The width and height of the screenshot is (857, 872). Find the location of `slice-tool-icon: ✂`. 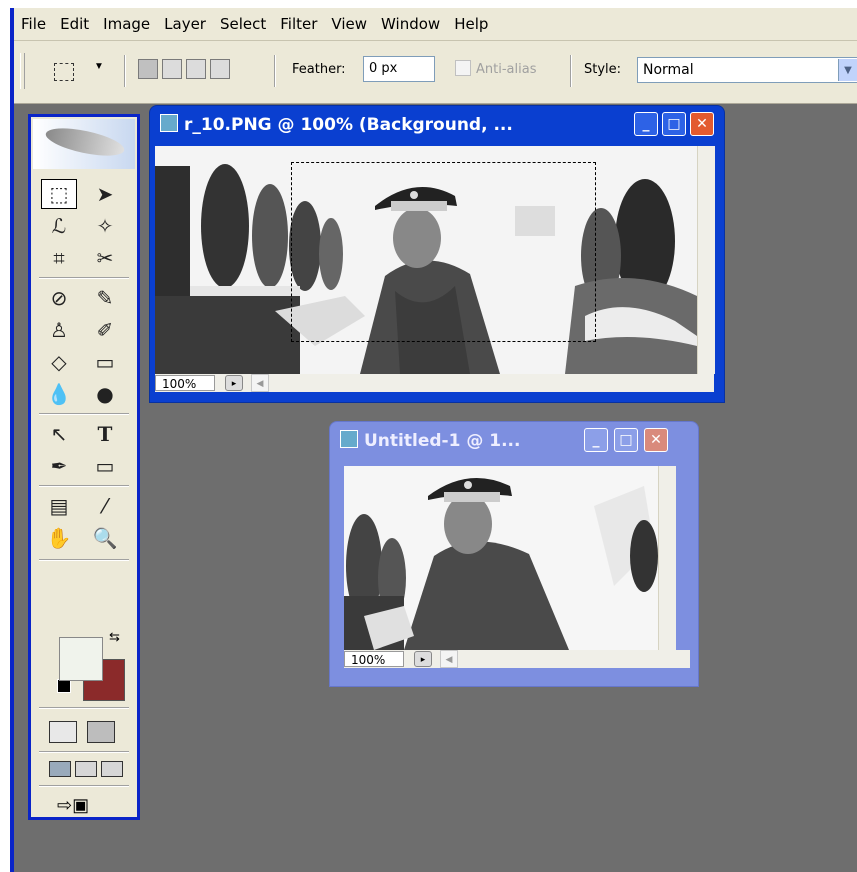

slice-tool-icon: ✂ is located at coordinates (105, 258).